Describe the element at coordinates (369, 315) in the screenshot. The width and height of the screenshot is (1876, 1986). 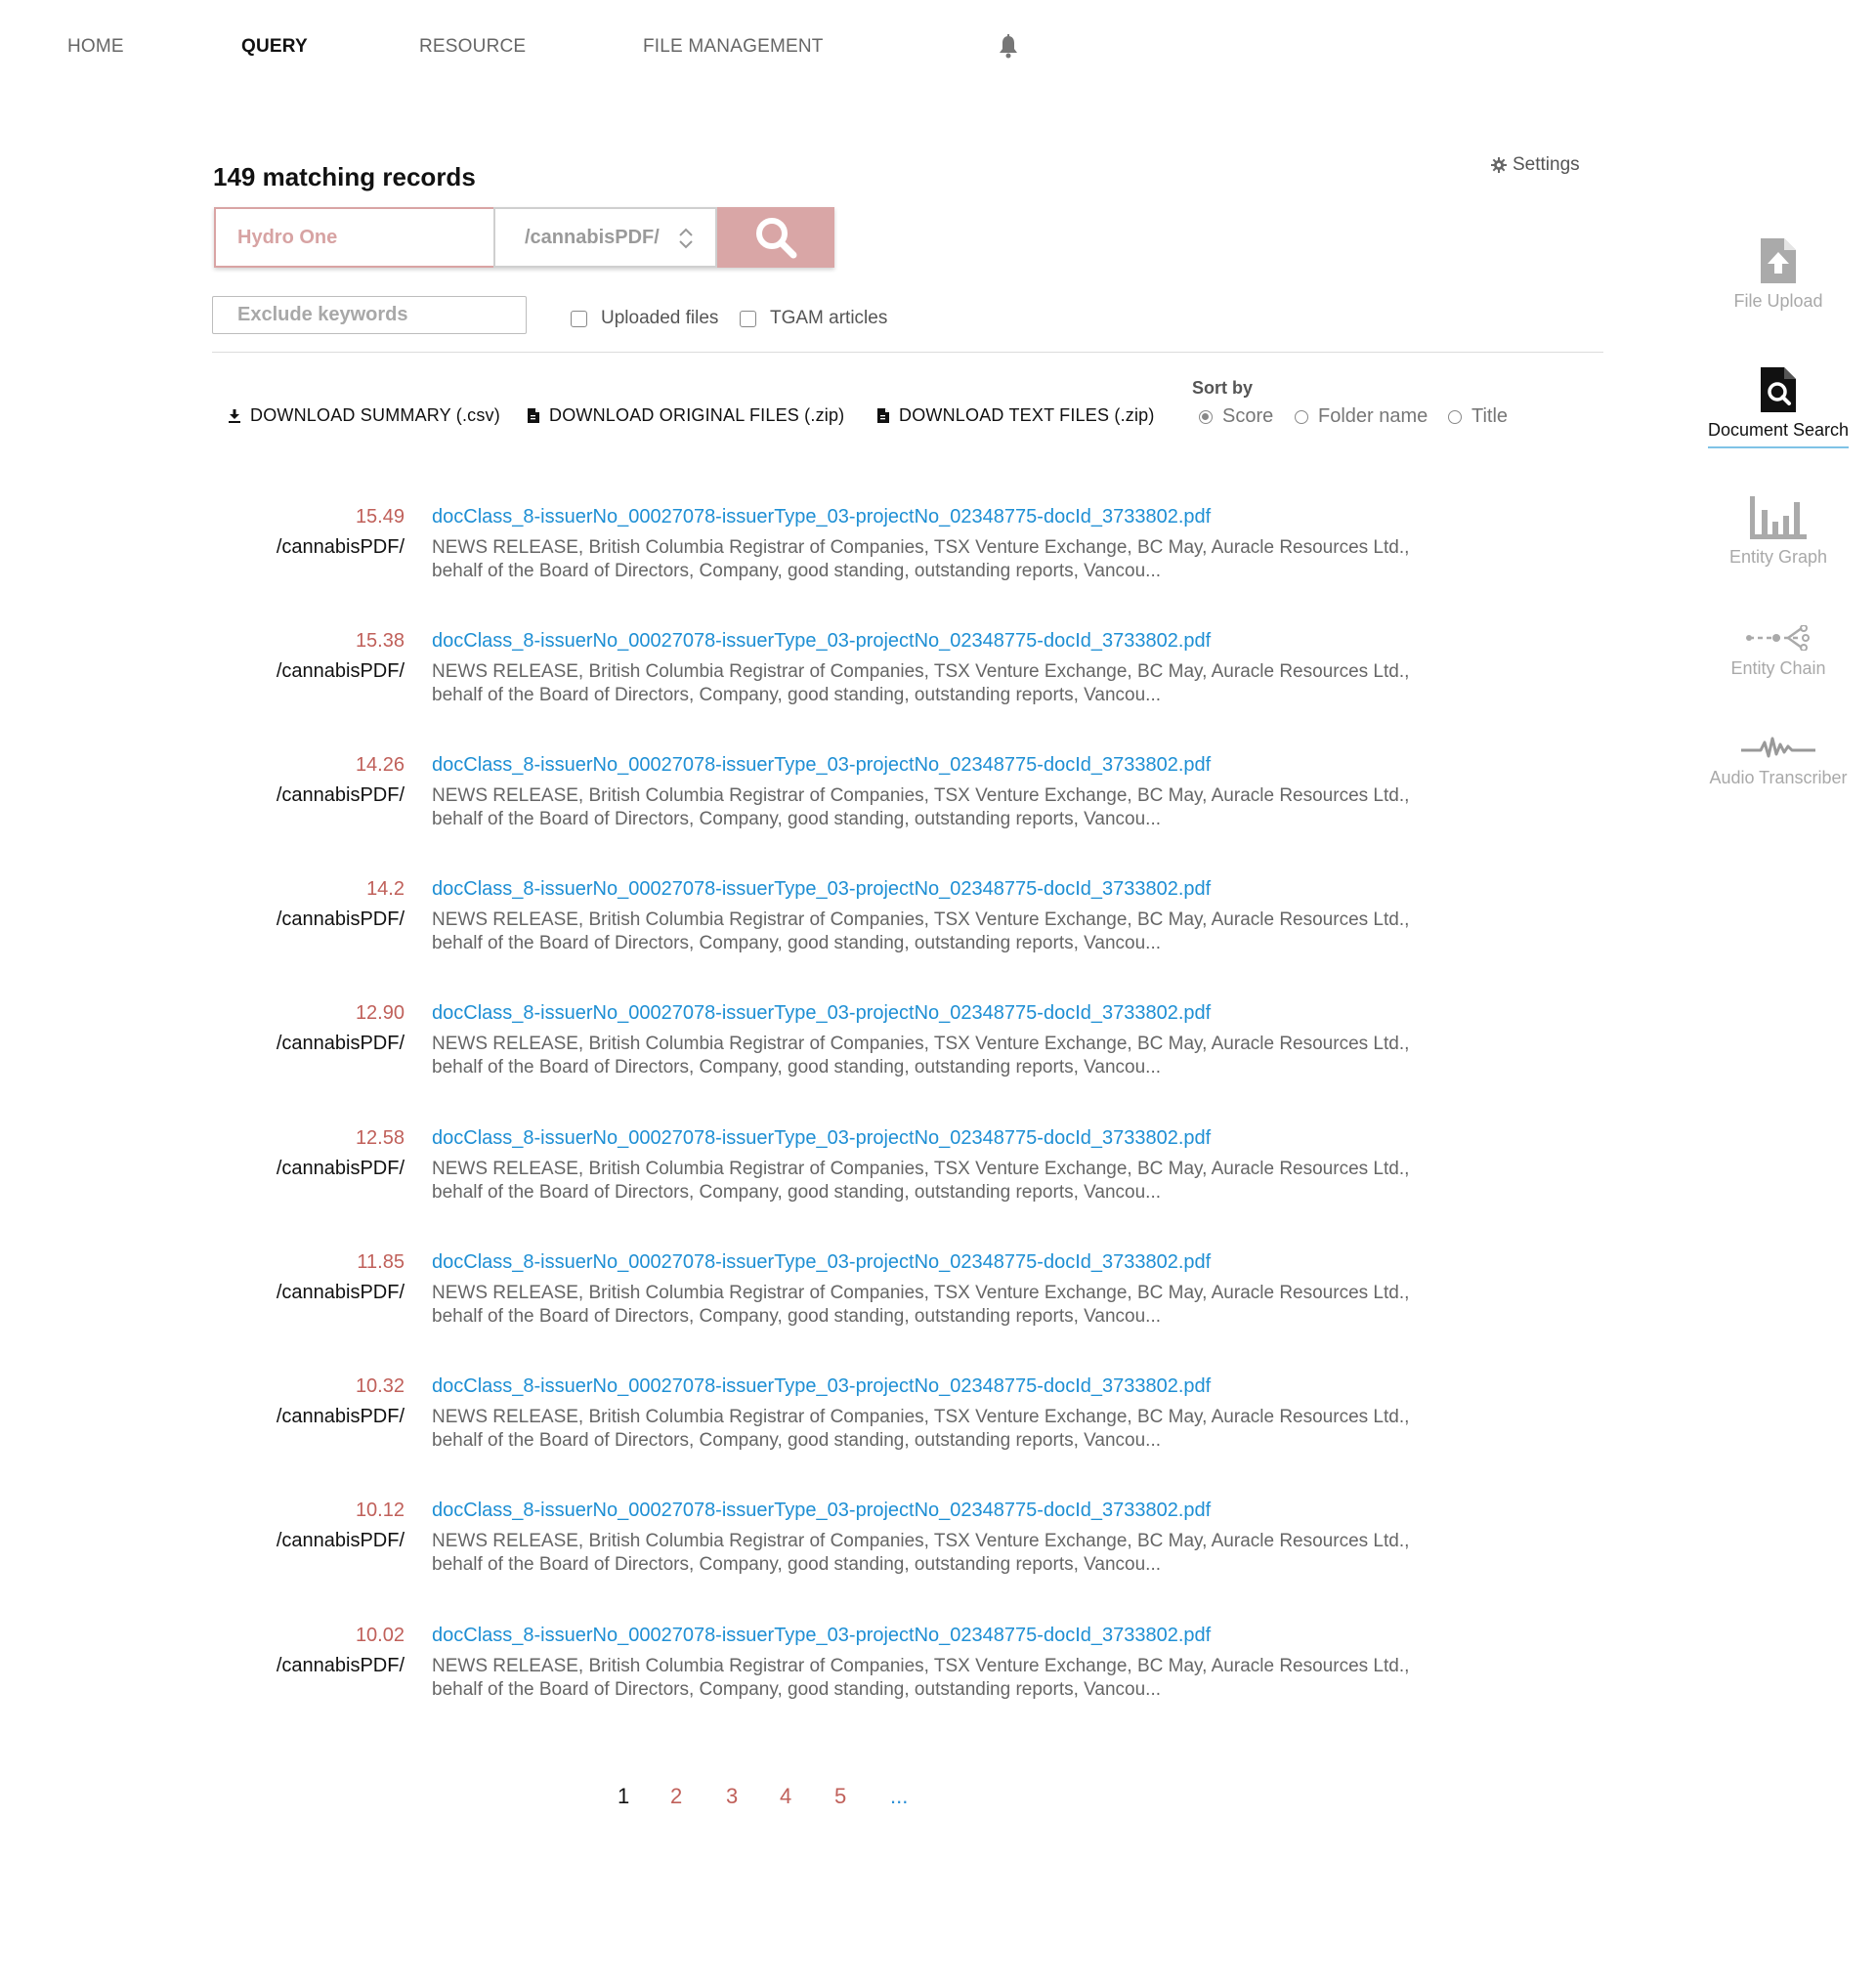
I see `exclude-keywords-input` at that location.